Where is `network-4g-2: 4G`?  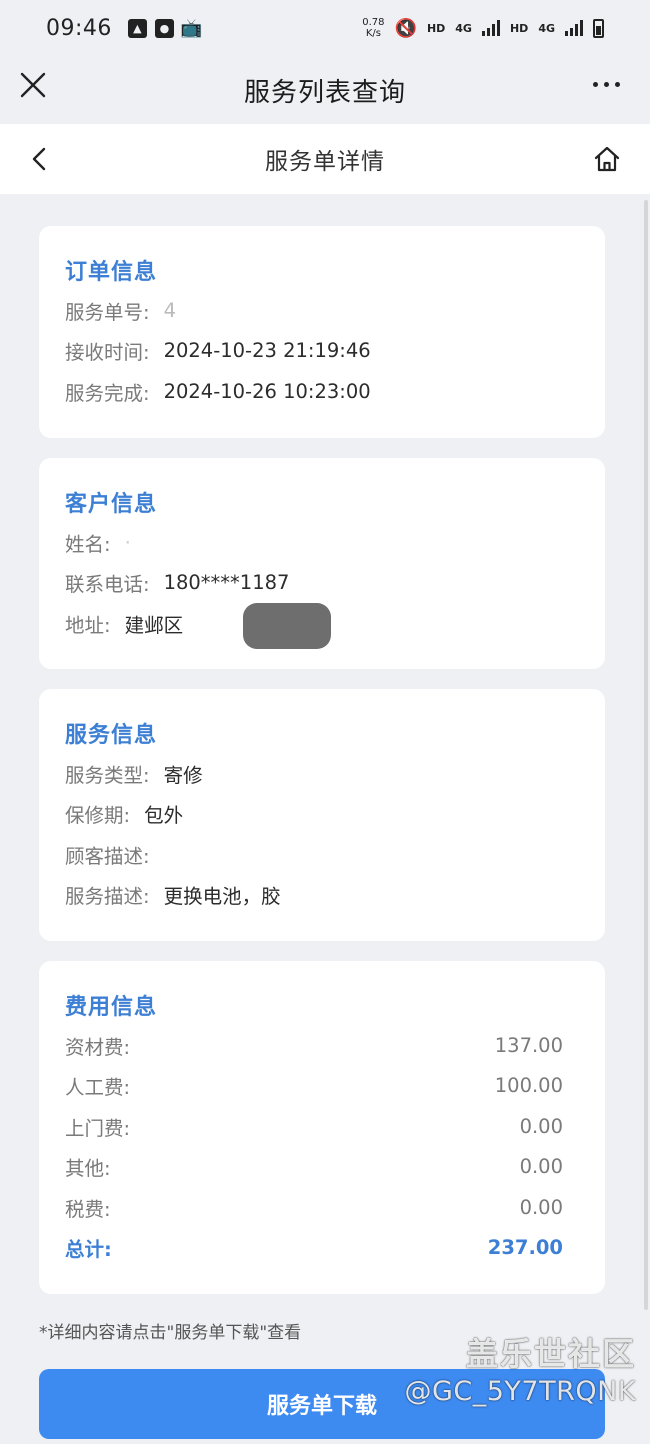
network-4g-2: 4G is located at coordinates (546, 28).